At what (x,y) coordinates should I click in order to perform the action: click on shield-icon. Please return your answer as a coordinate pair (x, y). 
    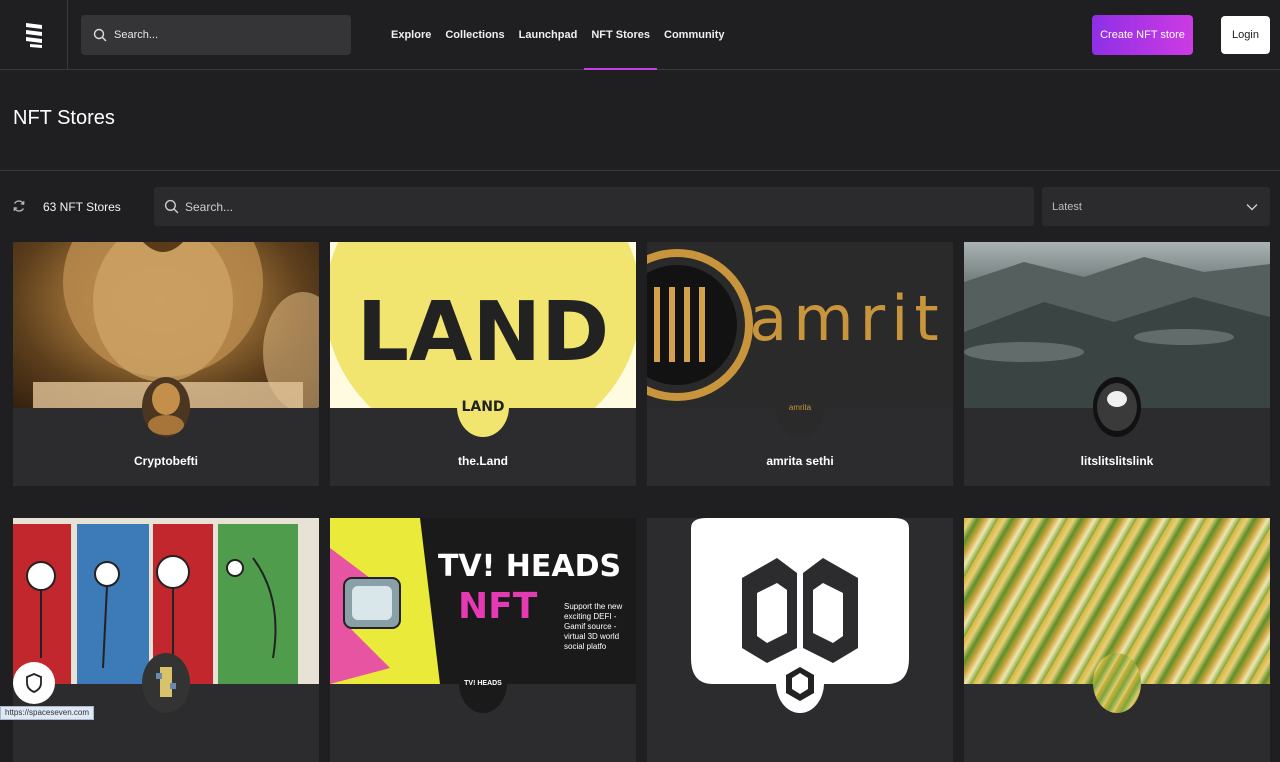
    Looking at the image, I should click on (34, 683).